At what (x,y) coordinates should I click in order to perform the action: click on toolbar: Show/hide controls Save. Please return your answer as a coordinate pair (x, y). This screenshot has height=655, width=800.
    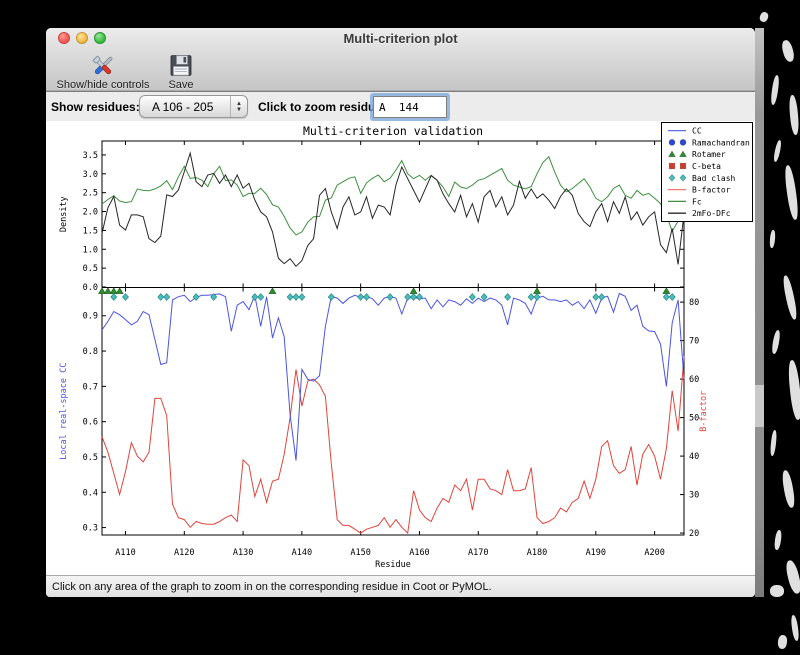
    Looking at the image, I should click on (400, 71).